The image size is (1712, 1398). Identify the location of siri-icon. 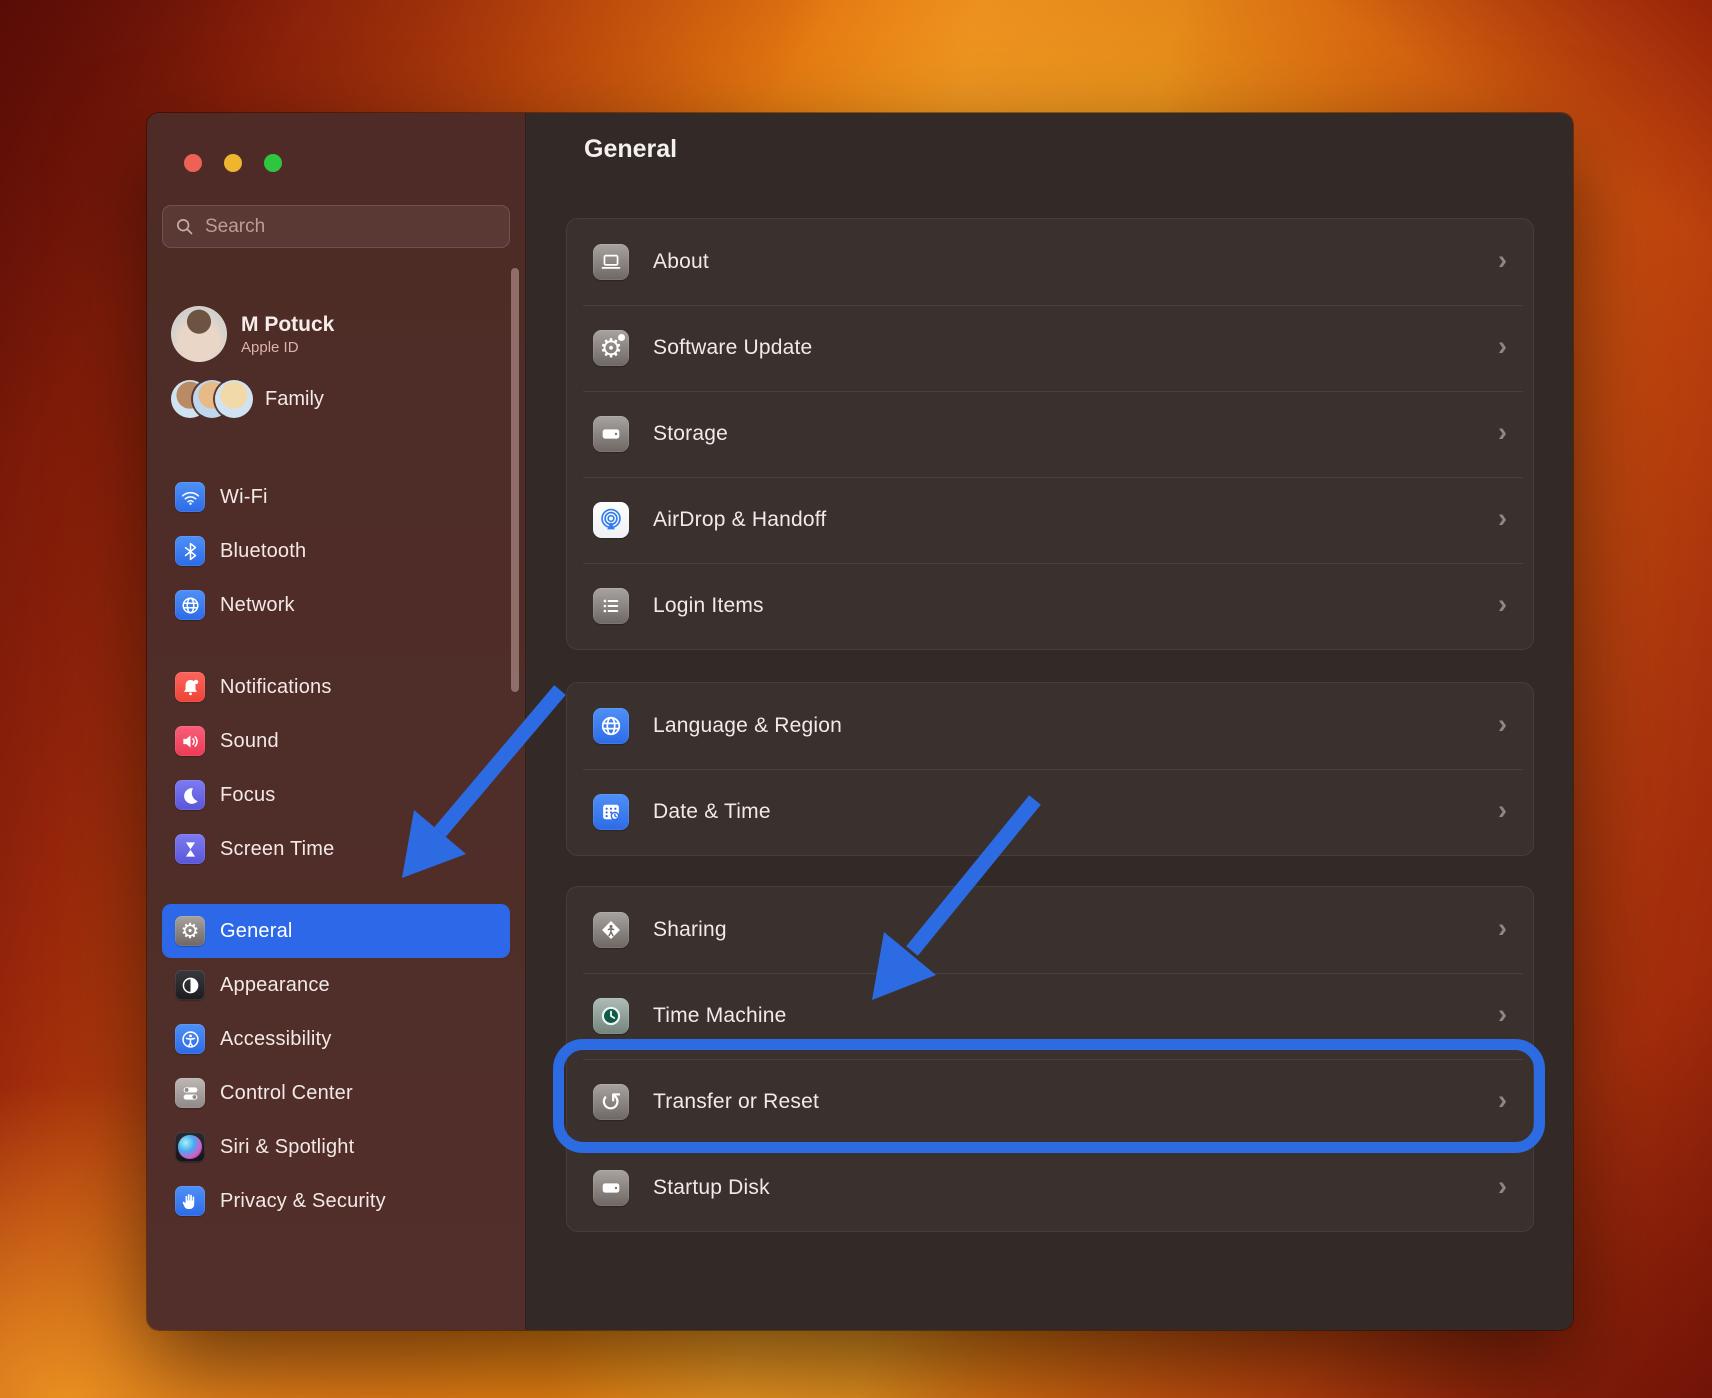
(190, 1147).